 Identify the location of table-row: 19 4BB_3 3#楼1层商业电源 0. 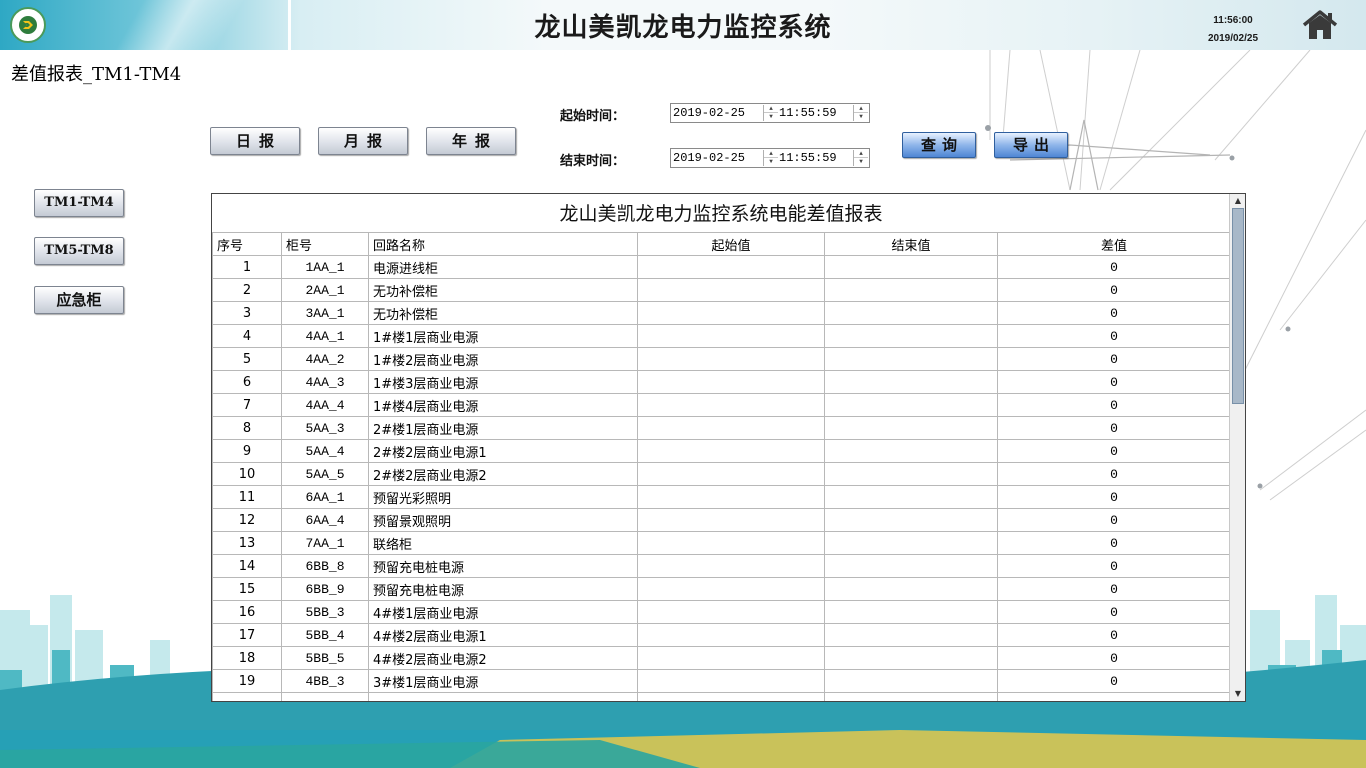
(721, 681).